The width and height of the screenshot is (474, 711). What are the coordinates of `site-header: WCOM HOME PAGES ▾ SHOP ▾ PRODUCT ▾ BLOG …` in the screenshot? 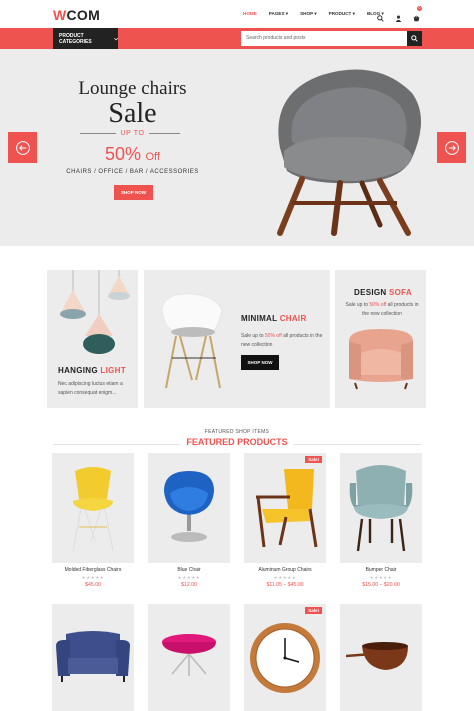 It's located at (237, 14).